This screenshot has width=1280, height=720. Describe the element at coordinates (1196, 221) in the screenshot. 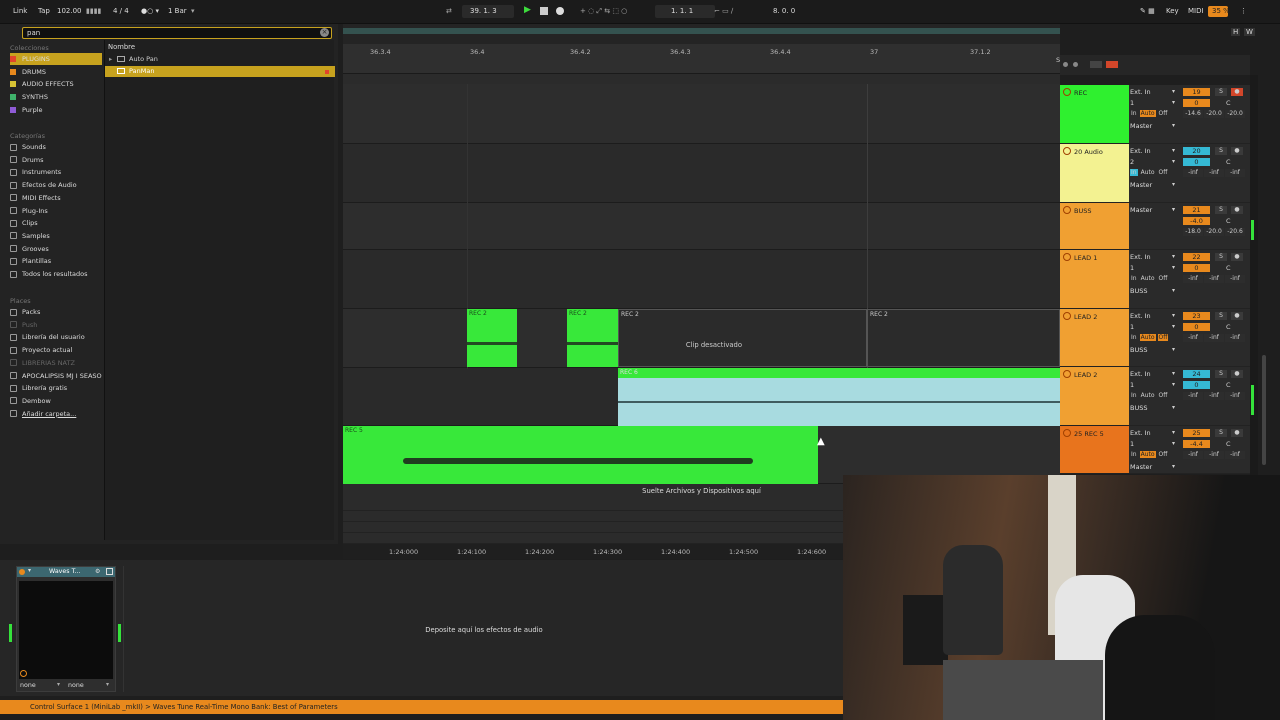

I see `volume-field: -4.0` at that location.